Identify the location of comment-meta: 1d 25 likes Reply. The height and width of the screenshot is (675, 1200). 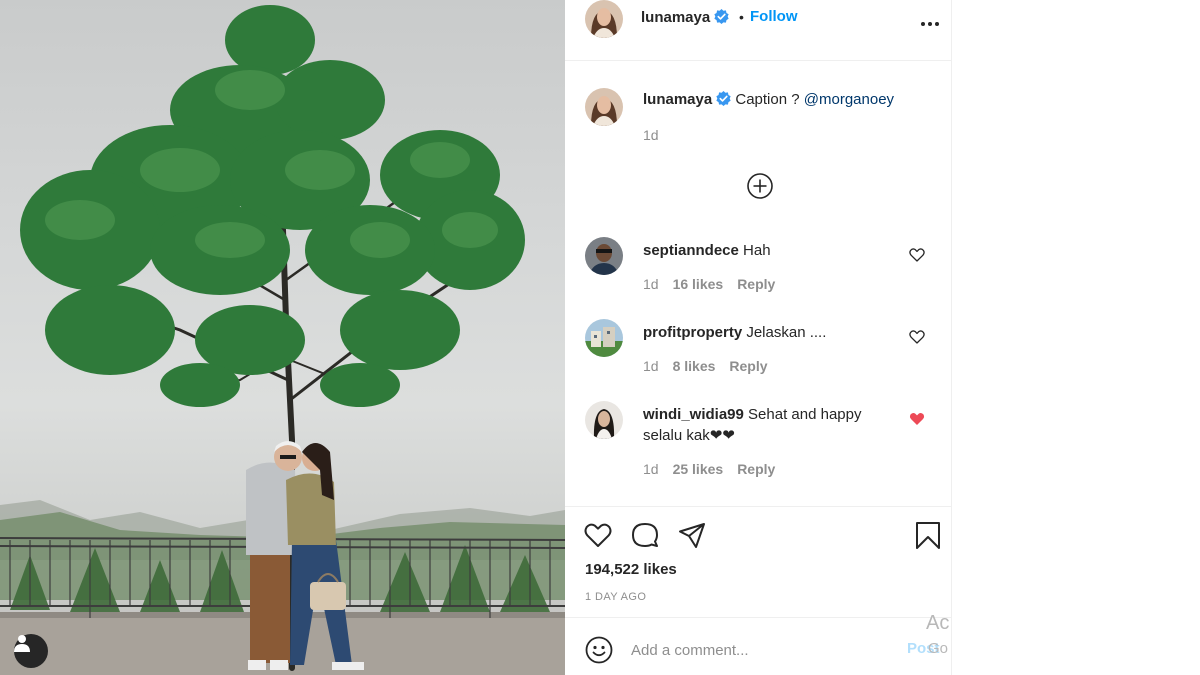
(716, 469).